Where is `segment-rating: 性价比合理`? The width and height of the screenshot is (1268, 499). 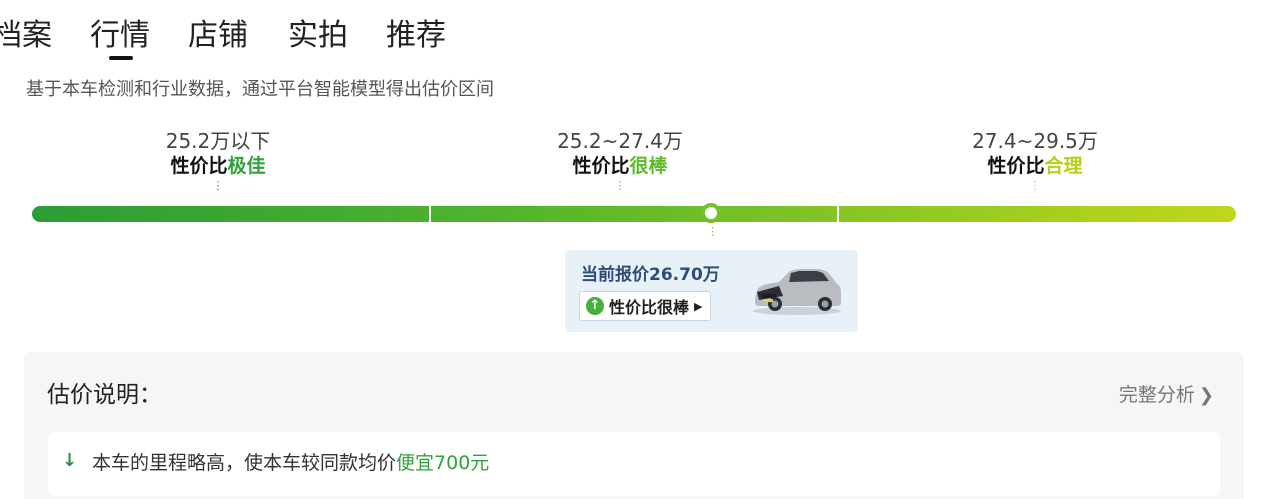 segment-rating: 性价比合理 is located at coordinates (1035, 166).